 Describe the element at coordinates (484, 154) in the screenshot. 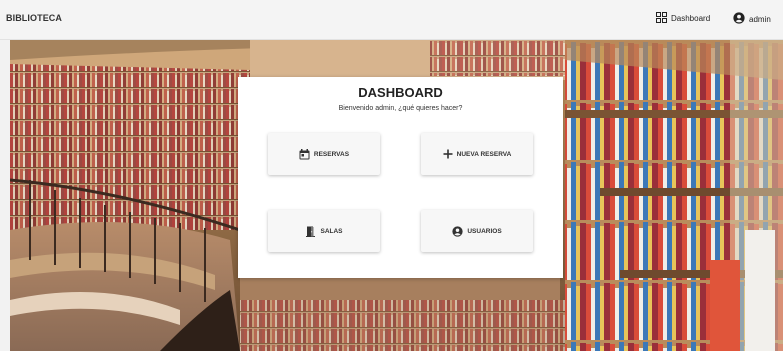

I see `nueva-reserva-label: NUEVA RESERVA` at that location.